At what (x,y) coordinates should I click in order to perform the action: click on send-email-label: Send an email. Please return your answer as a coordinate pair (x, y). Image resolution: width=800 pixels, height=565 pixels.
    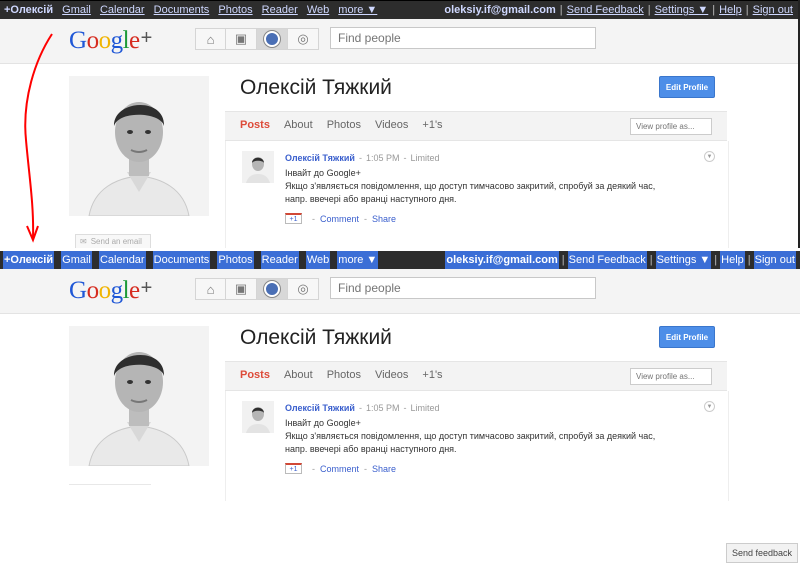
    Looking at the image, I should click on (116, 241).